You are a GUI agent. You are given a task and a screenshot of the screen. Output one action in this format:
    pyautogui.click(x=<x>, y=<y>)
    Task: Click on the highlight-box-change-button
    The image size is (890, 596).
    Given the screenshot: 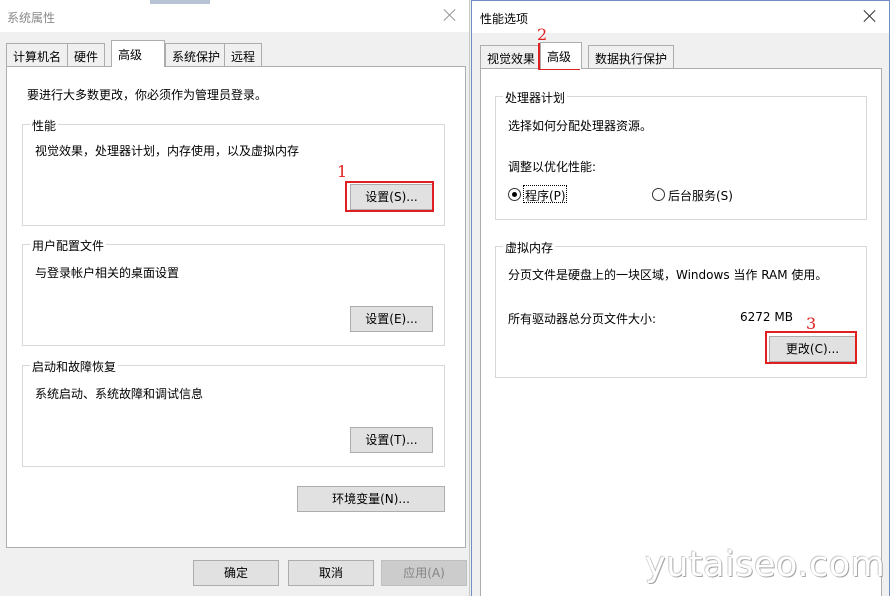 What is the action you would take?
    pyautogui.click(x=811, y=347)
    